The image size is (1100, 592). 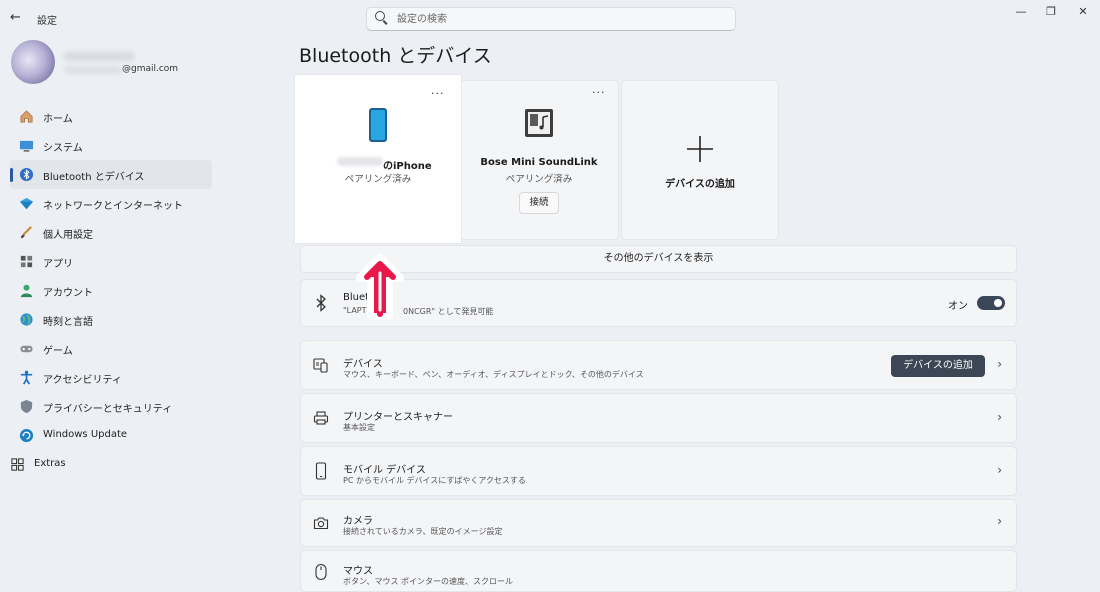 I want to click on device-card-bose: ··· Bose Mini SoundLink ペアリング済み 接続, so click(x=539, y=160).